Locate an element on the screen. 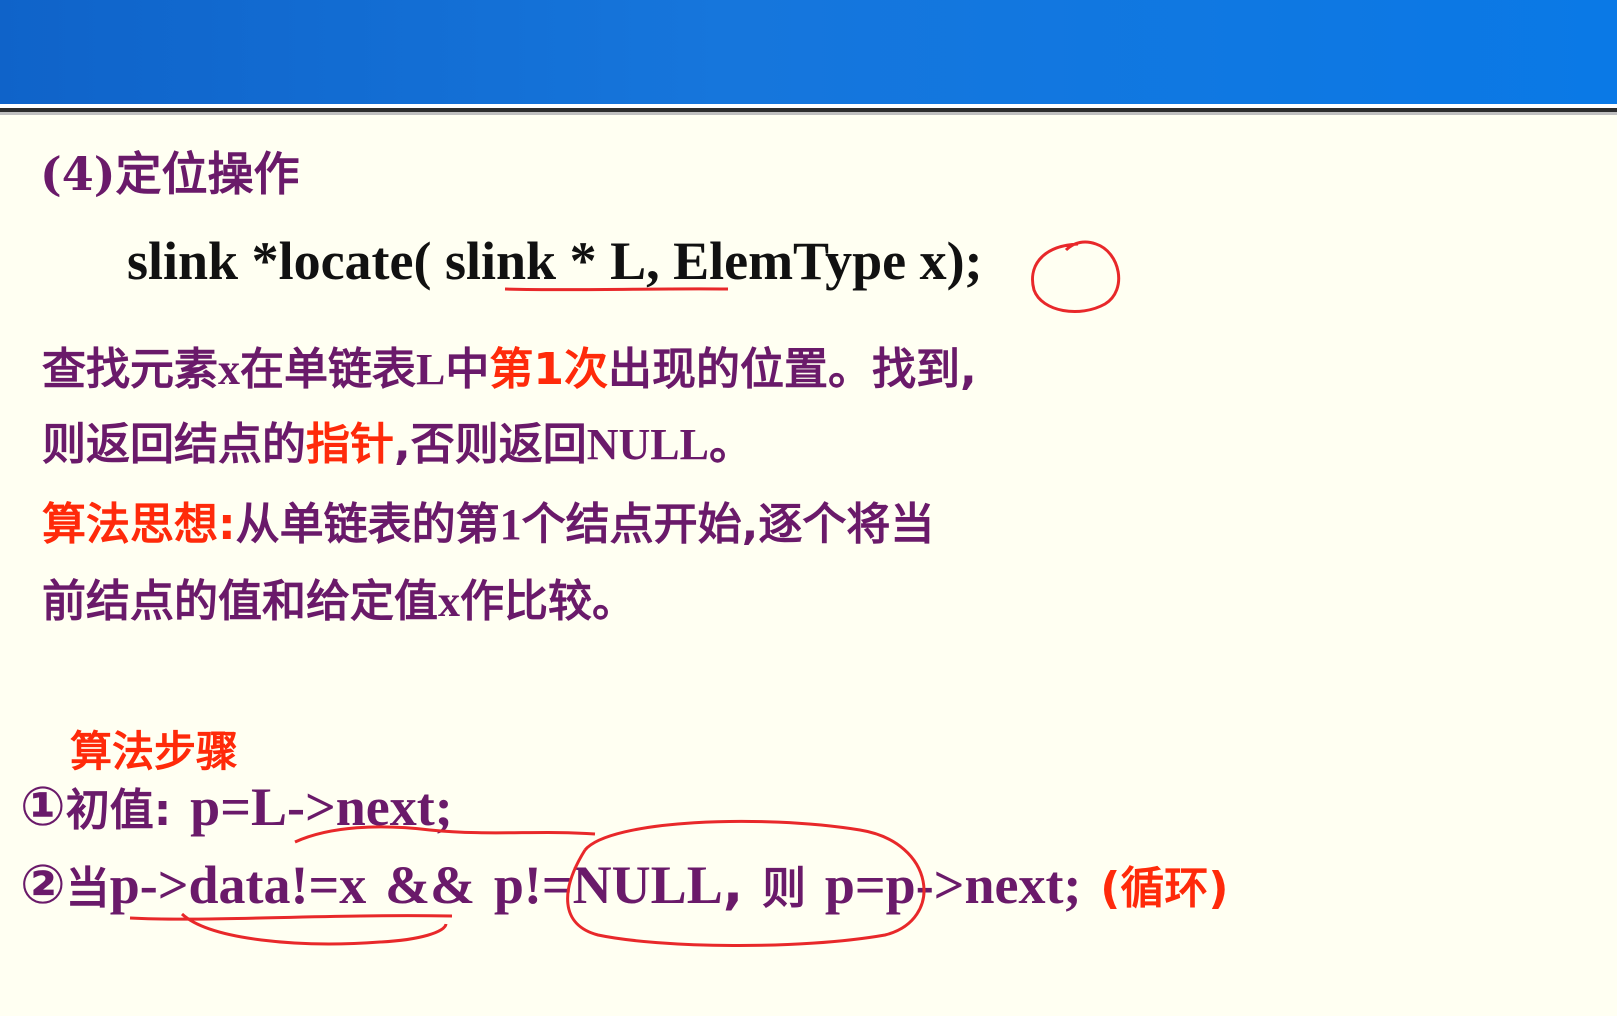  algorithm-idea-line-1: 算法思想:从单链表的第1个结点开始,逐个将当 is located at coordinates (488, 520).